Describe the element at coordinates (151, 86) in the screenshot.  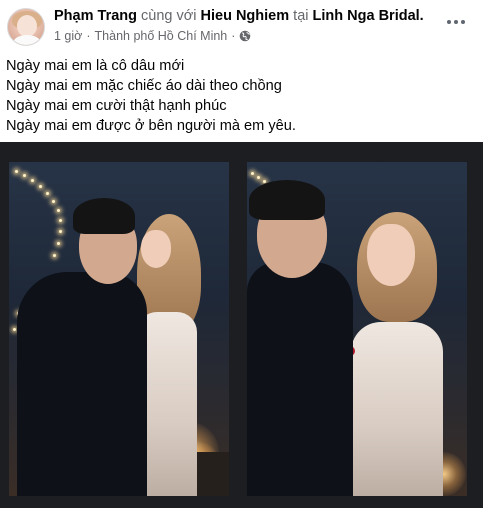
I see `caption-line: Ngày mai em mặc chiếc áo dài theo chồng` at that location.